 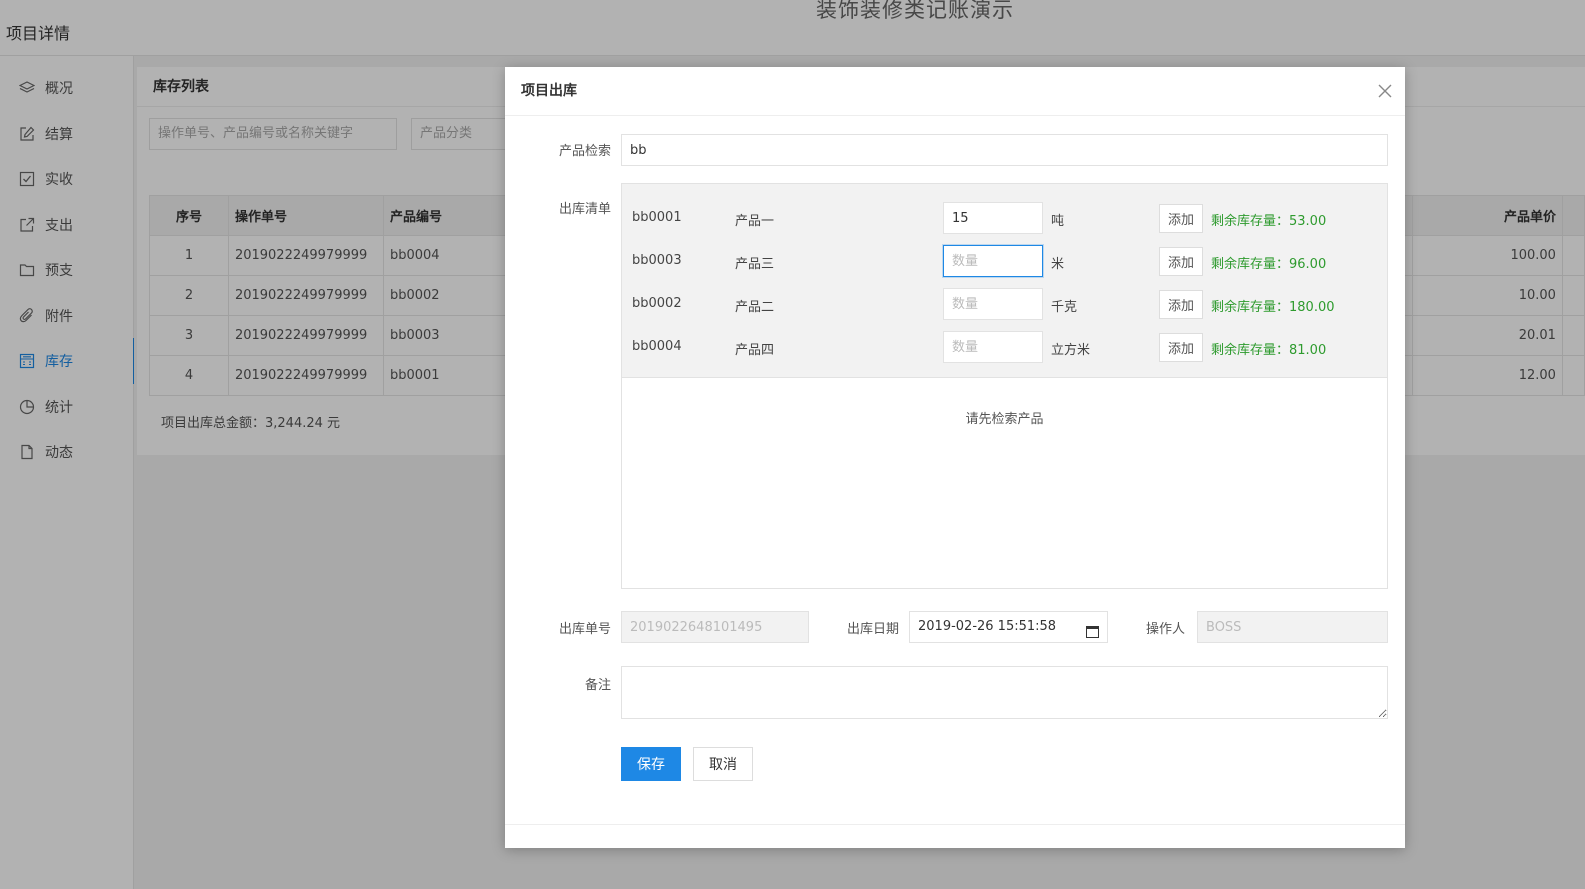 What do you see at coordinates (584, 151) in the screenshot?
I see `product-search-label: 产品检索` at bounding box center [584, 151].